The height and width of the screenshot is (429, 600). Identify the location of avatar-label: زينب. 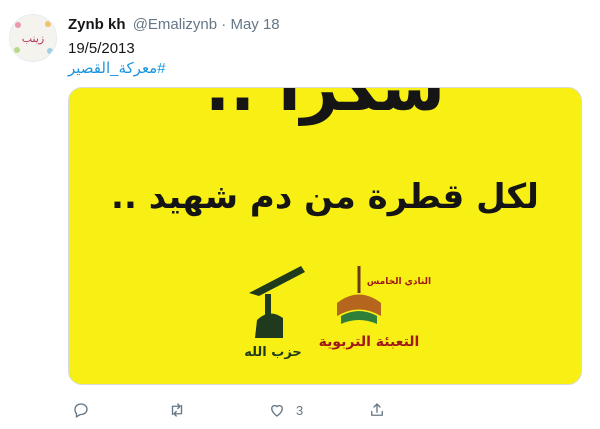
(33, 38).